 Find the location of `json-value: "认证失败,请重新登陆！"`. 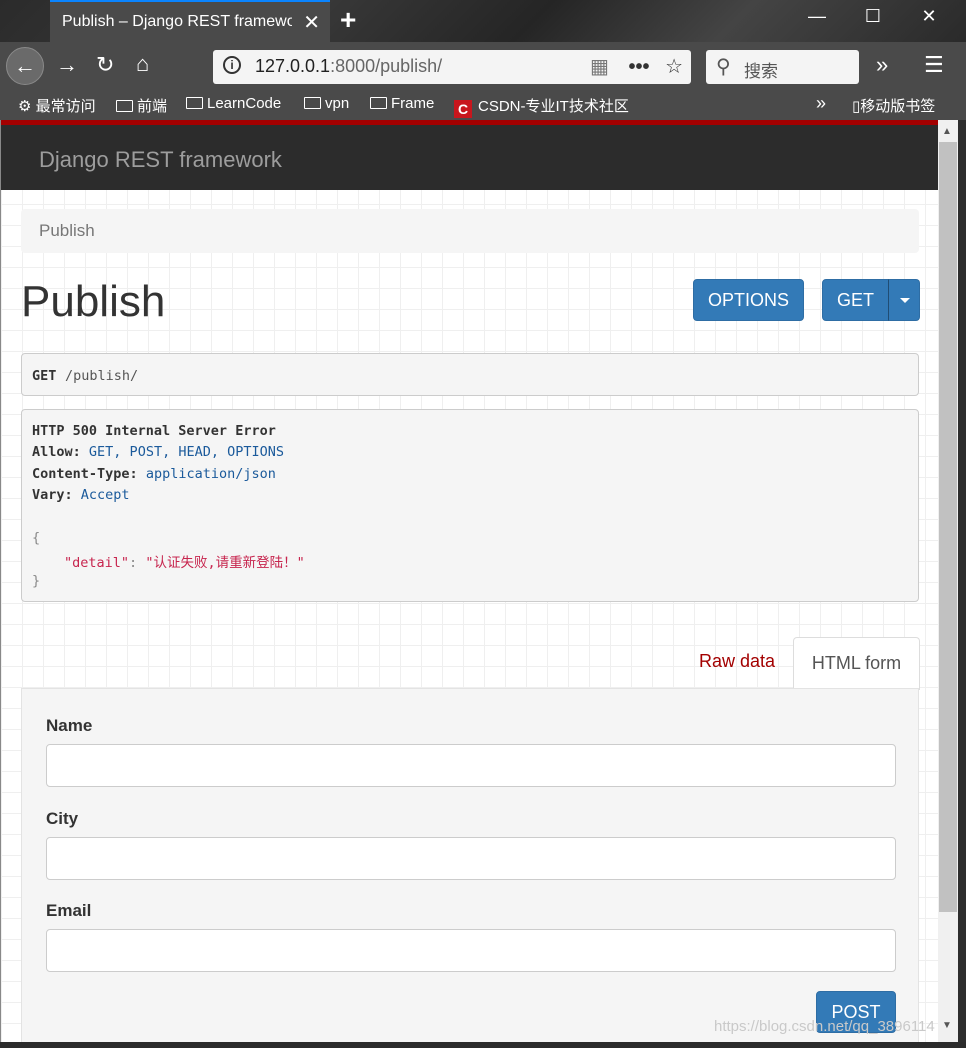

json-value: "认证失败,请重新登陆！" is located at coordinates (225, 563).